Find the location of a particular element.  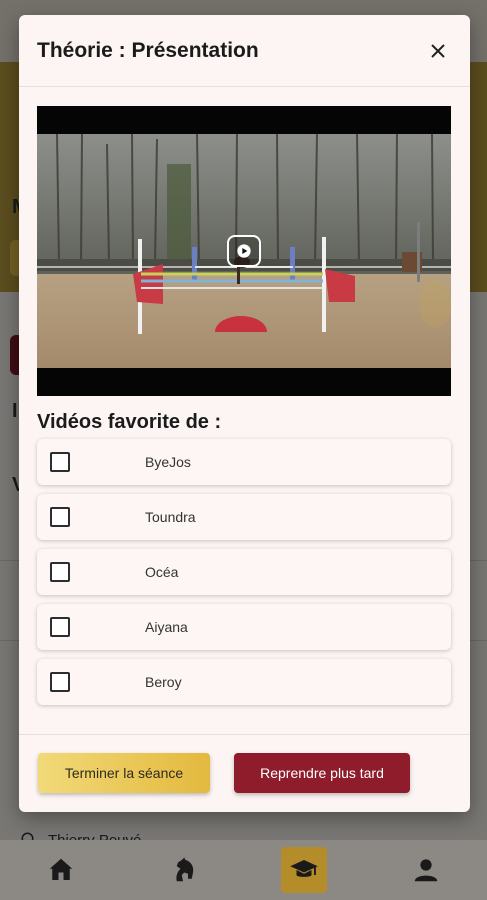

play-circle-icon is located at coordinates (244, 251).